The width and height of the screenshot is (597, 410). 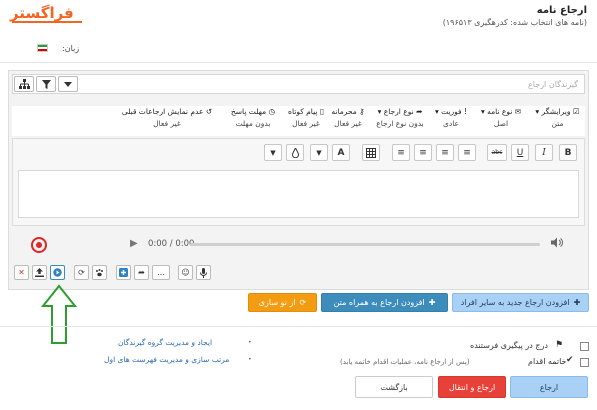 What do you see at coordinates (298, 194) in the screenshot?
I see `text-editor` at bounding box center [298, 194].